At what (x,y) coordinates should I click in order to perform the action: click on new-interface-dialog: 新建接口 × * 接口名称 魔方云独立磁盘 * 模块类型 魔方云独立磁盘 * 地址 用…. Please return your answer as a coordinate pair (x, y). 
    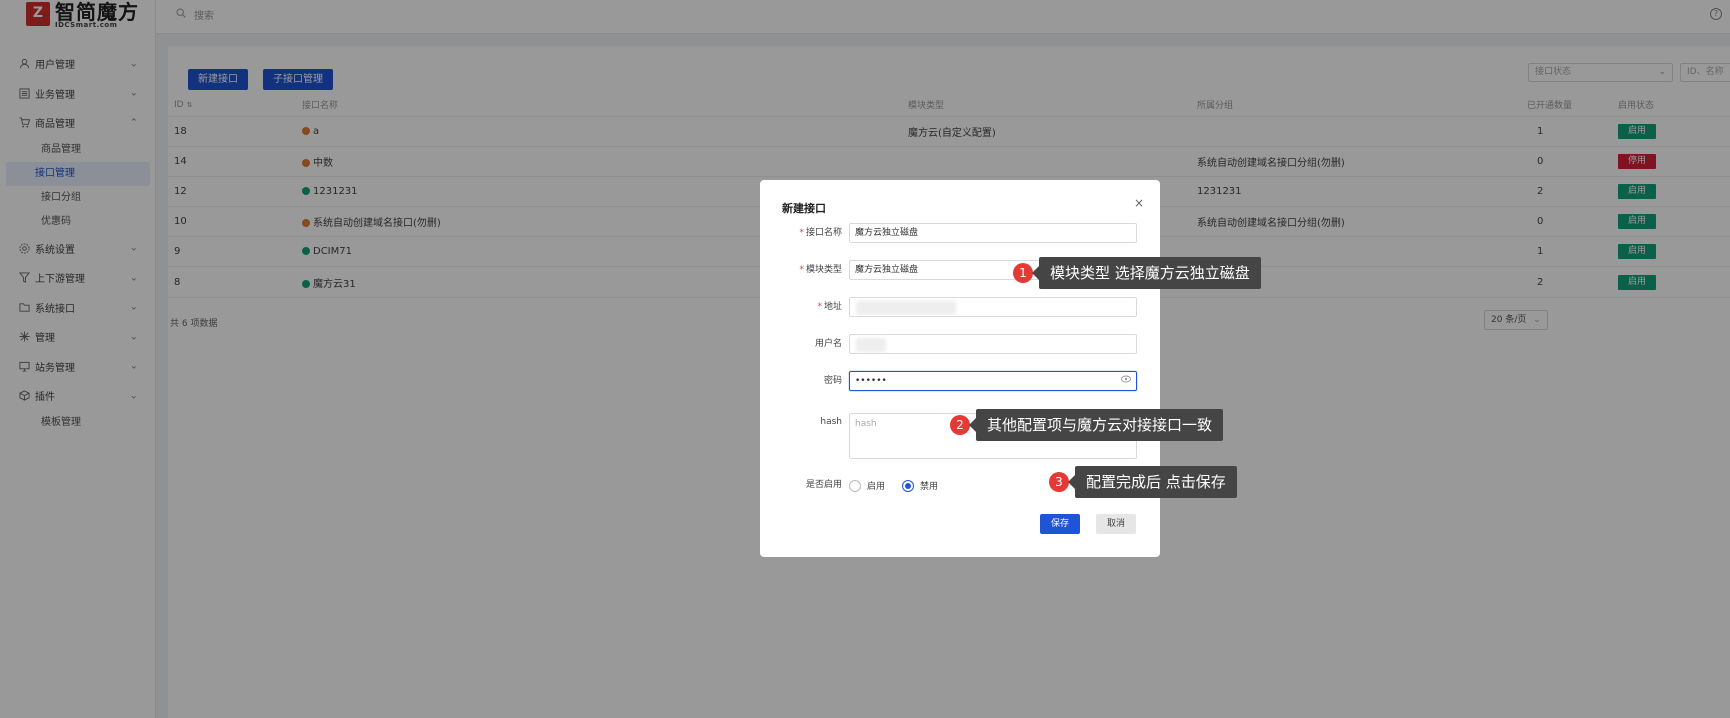
    Looking at the image, I should click on (960, 368).